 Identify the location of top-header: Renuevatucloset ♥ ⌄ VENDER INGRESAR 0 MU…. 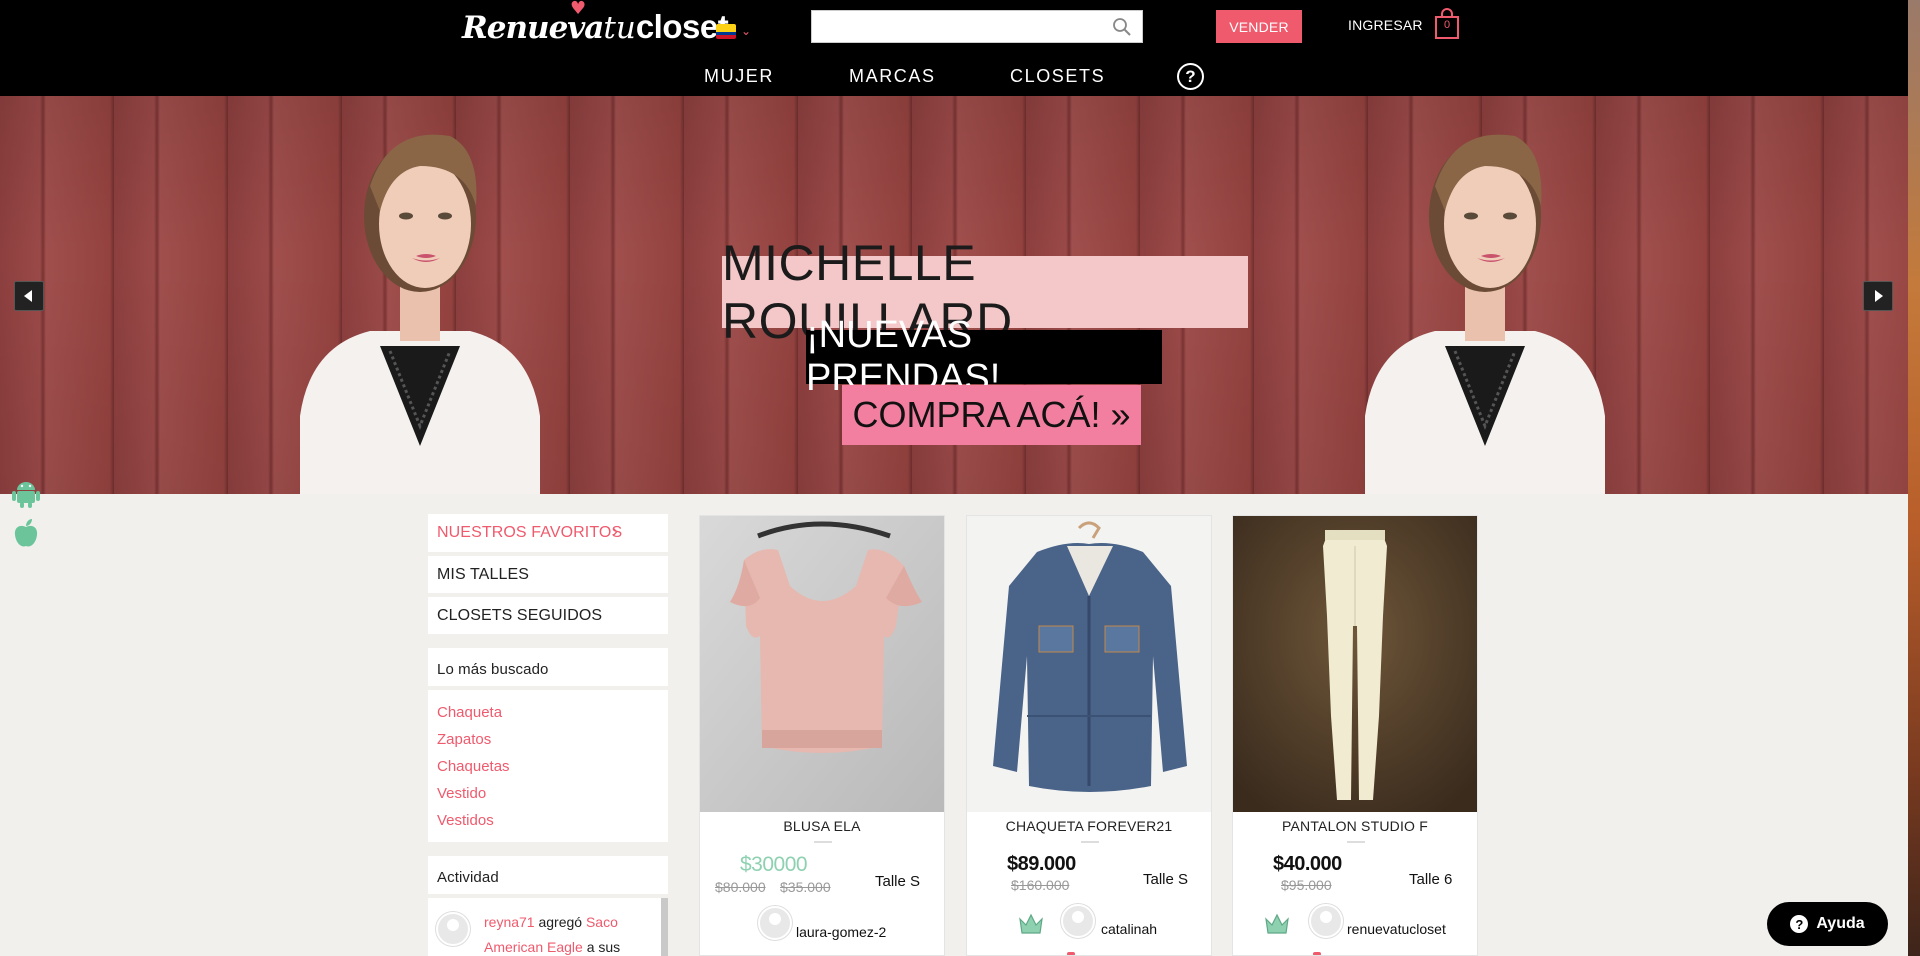
(954, 48).